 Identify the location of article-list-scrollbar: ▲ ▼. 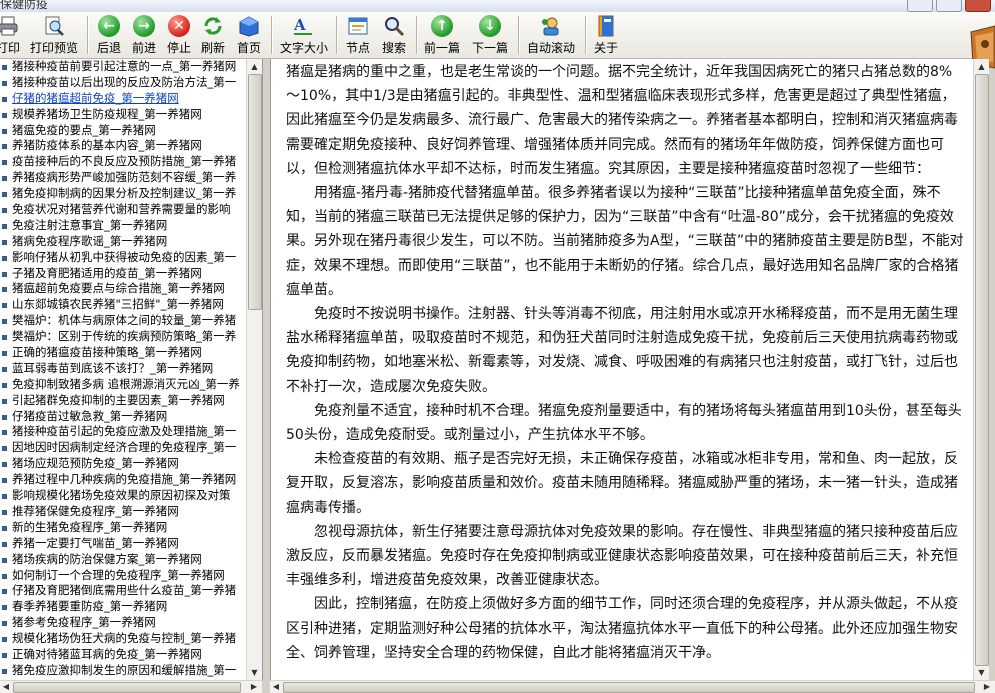
(254, 369).